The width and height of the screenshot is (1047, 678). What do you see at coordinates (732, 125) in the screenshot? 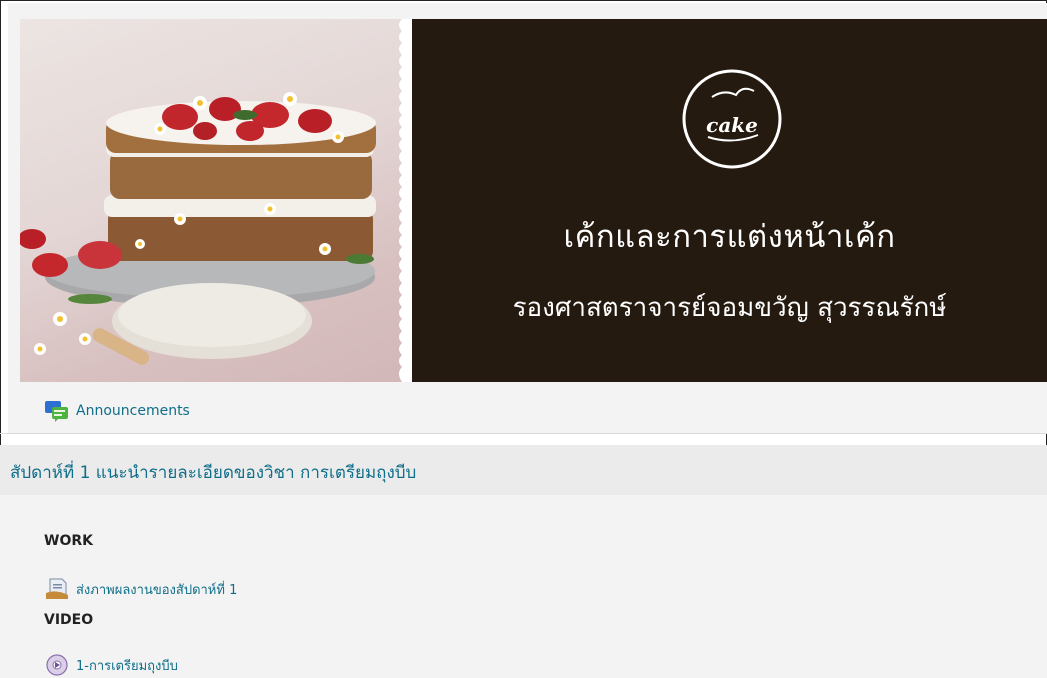
I see `svg-text: cake` at bounding box center [732, 125].